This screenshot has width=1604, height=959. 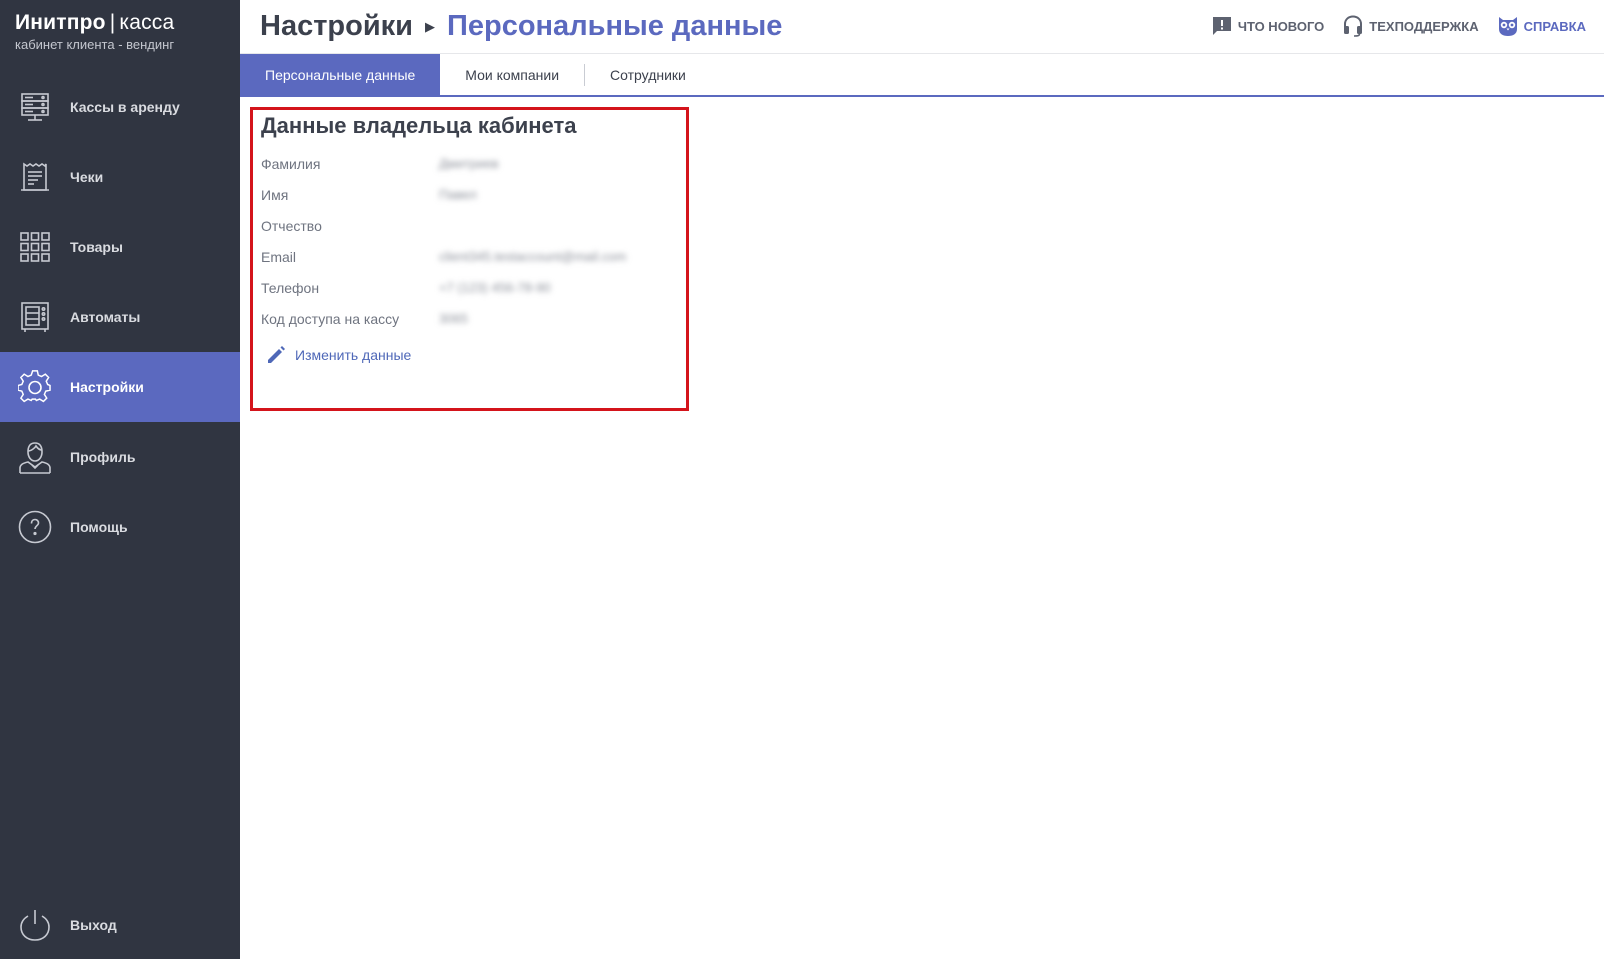 I want to click on field-row-patronymic: Отчество, so click(x=471, y=225).